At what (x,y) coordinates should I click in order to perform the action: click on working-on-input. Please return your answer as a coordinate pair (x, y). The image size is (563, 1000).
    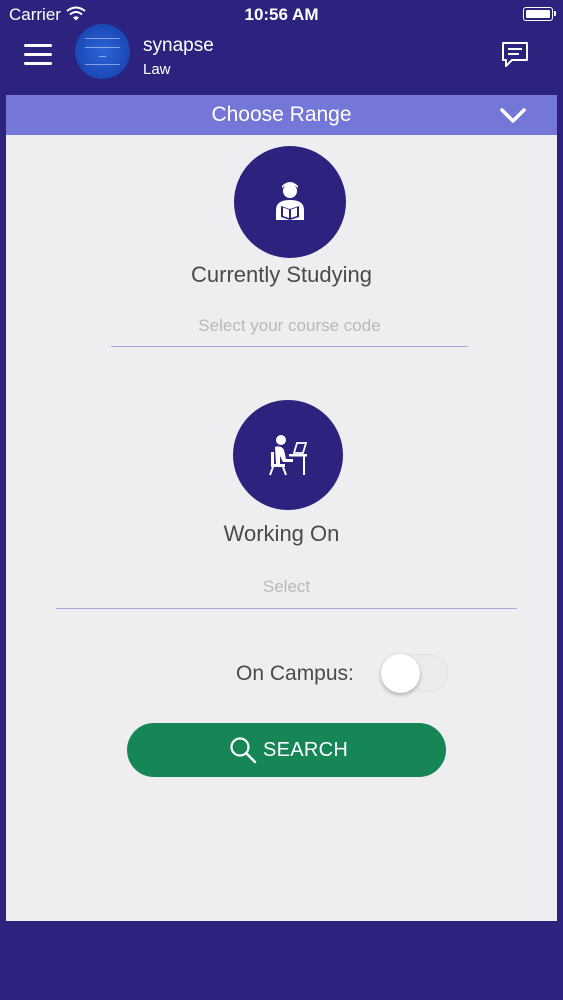
    Looking at the image, I should click on (286, 587).